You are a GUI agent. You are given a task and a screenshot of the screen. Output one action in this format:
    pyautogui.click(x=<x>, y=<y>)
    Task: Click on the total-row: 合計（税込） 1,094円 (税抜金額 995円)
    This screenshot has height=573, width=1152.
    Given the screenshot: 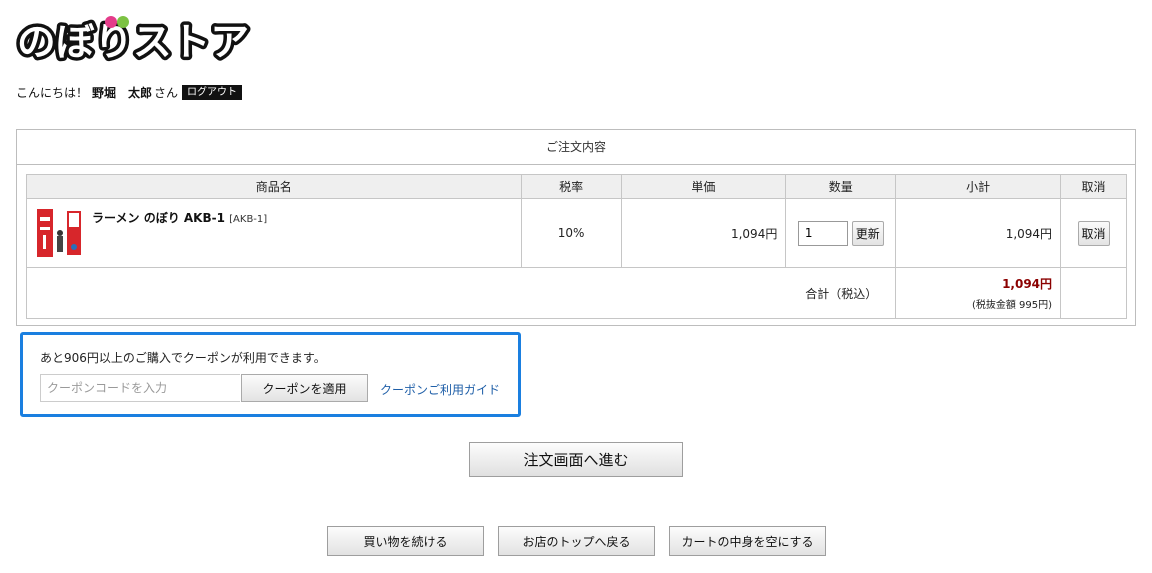 What is the action you would take?
    pyautogui.click(x=576, y=293)
    